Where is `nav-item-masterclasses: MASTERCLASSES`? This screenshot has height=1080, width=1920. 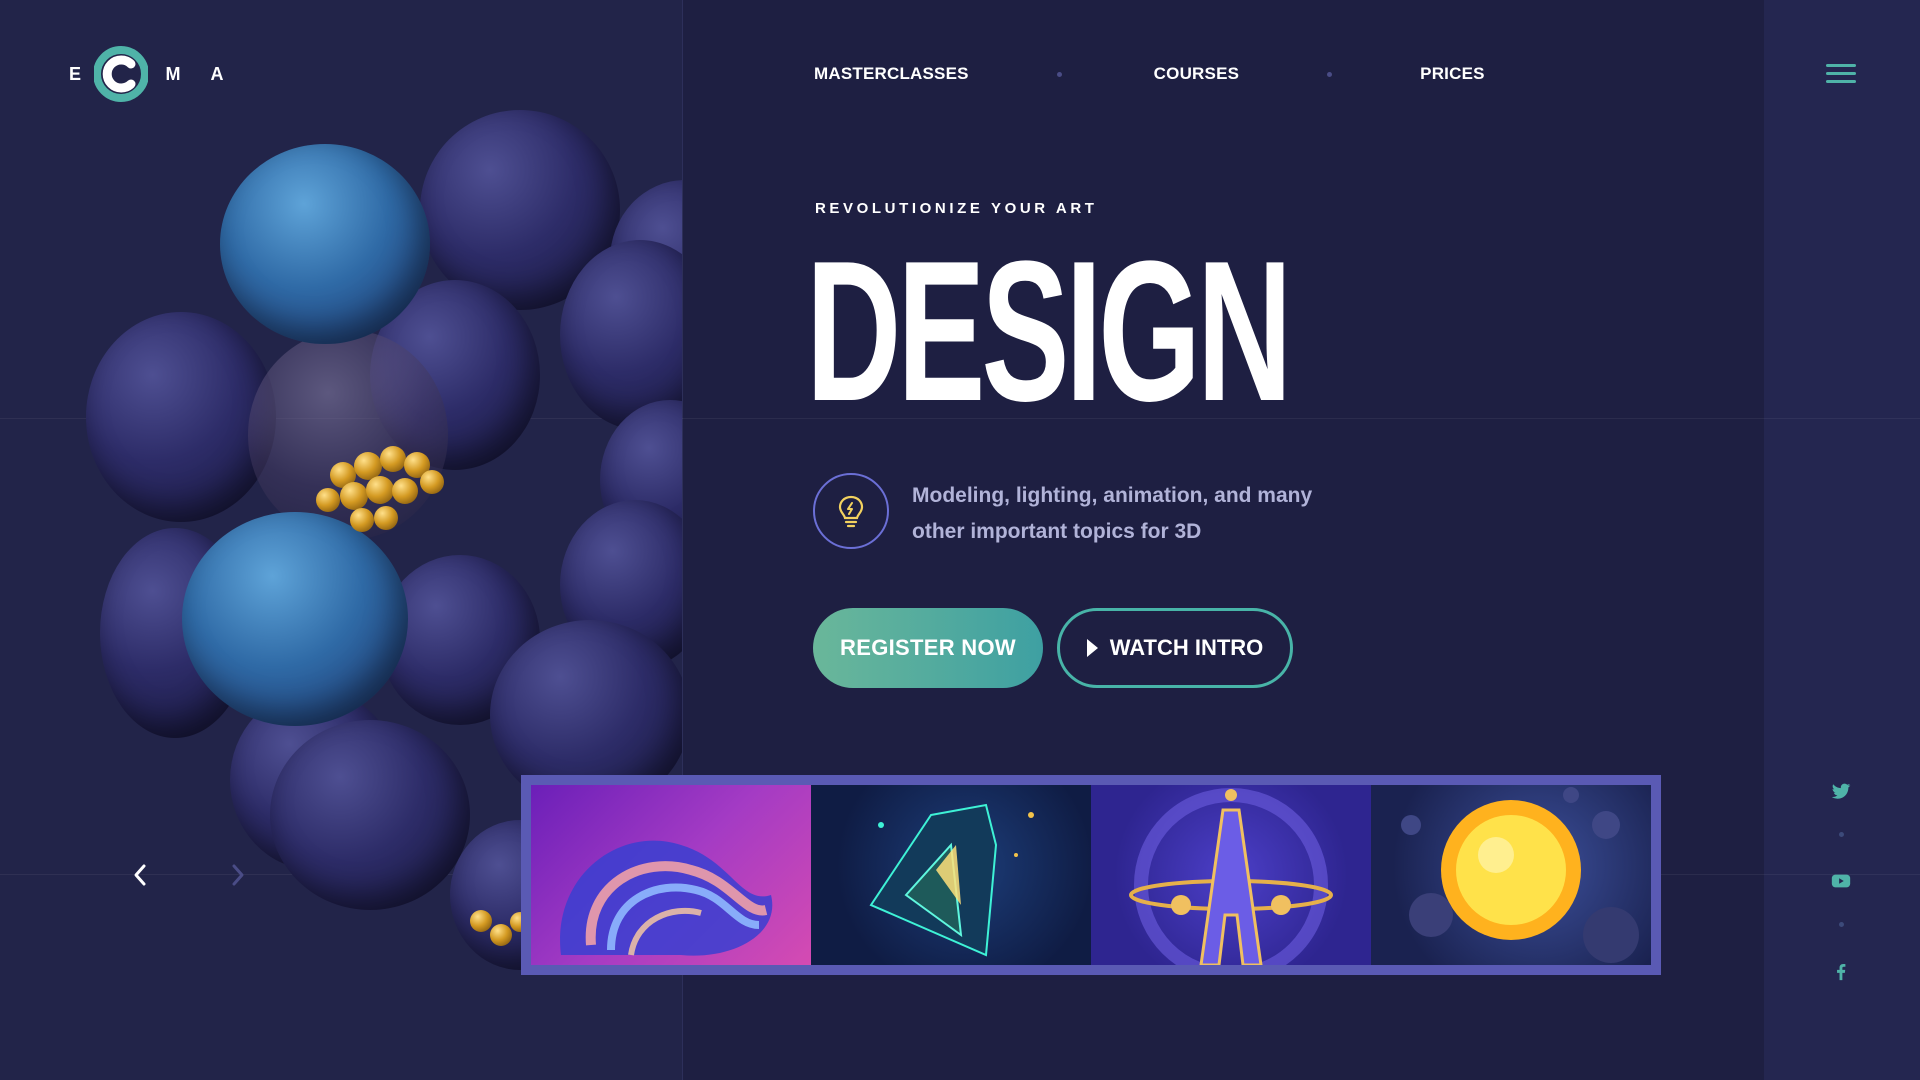 nav-item-masterclasses: MASTERCLASSES is located at coordinates (891, 74).